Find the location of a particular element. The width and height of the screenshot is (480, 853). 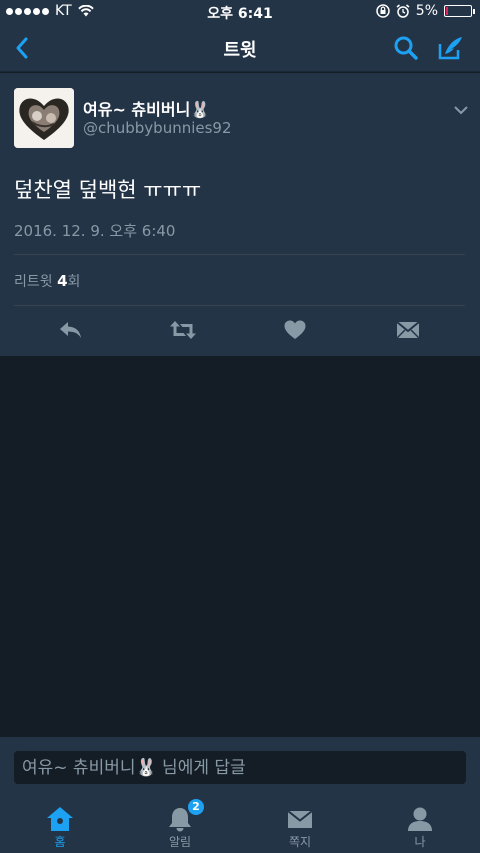

reply-icon is located at coordinates (70, 330).